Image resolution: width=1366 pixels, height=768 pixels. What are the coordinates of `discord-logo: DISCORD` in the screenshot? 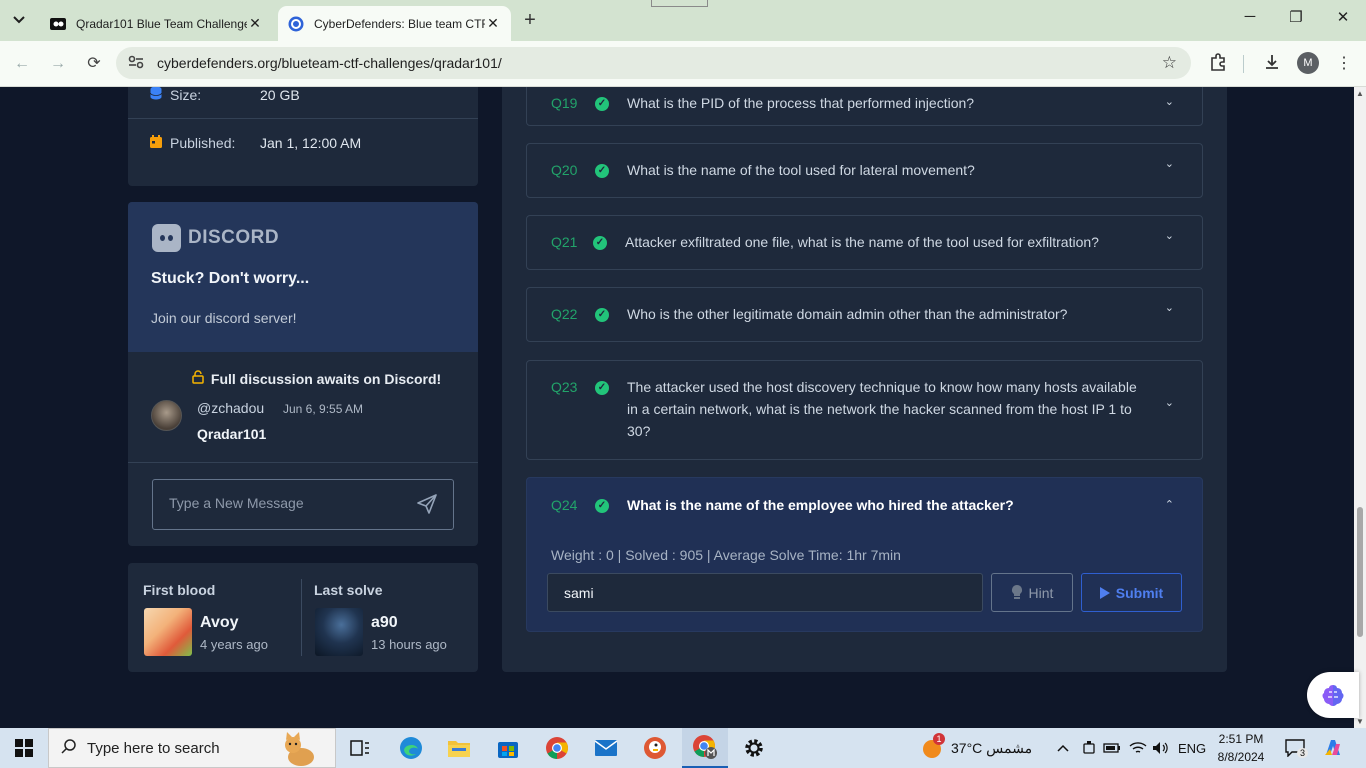 It's located at (215, 238).